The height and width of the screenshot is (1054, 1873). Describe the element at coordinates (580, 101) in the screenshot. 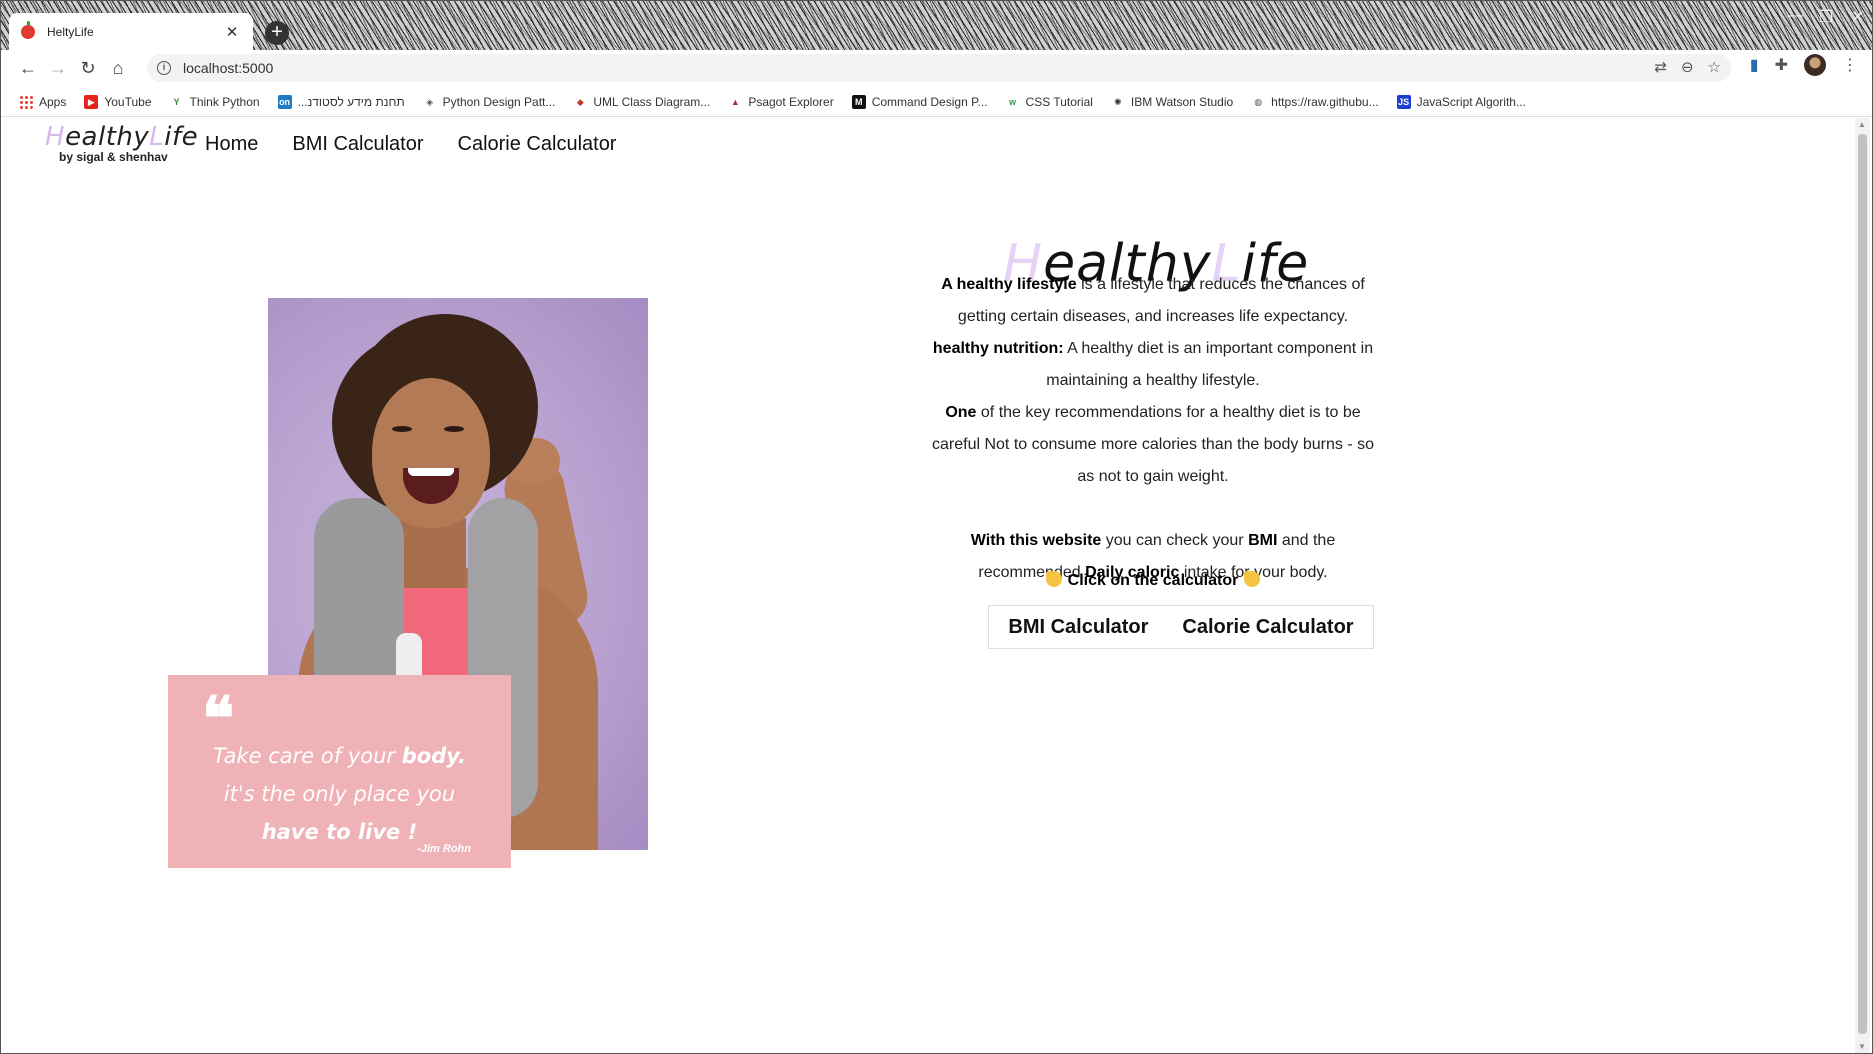

I see `uml-icon: ◆` at that location.